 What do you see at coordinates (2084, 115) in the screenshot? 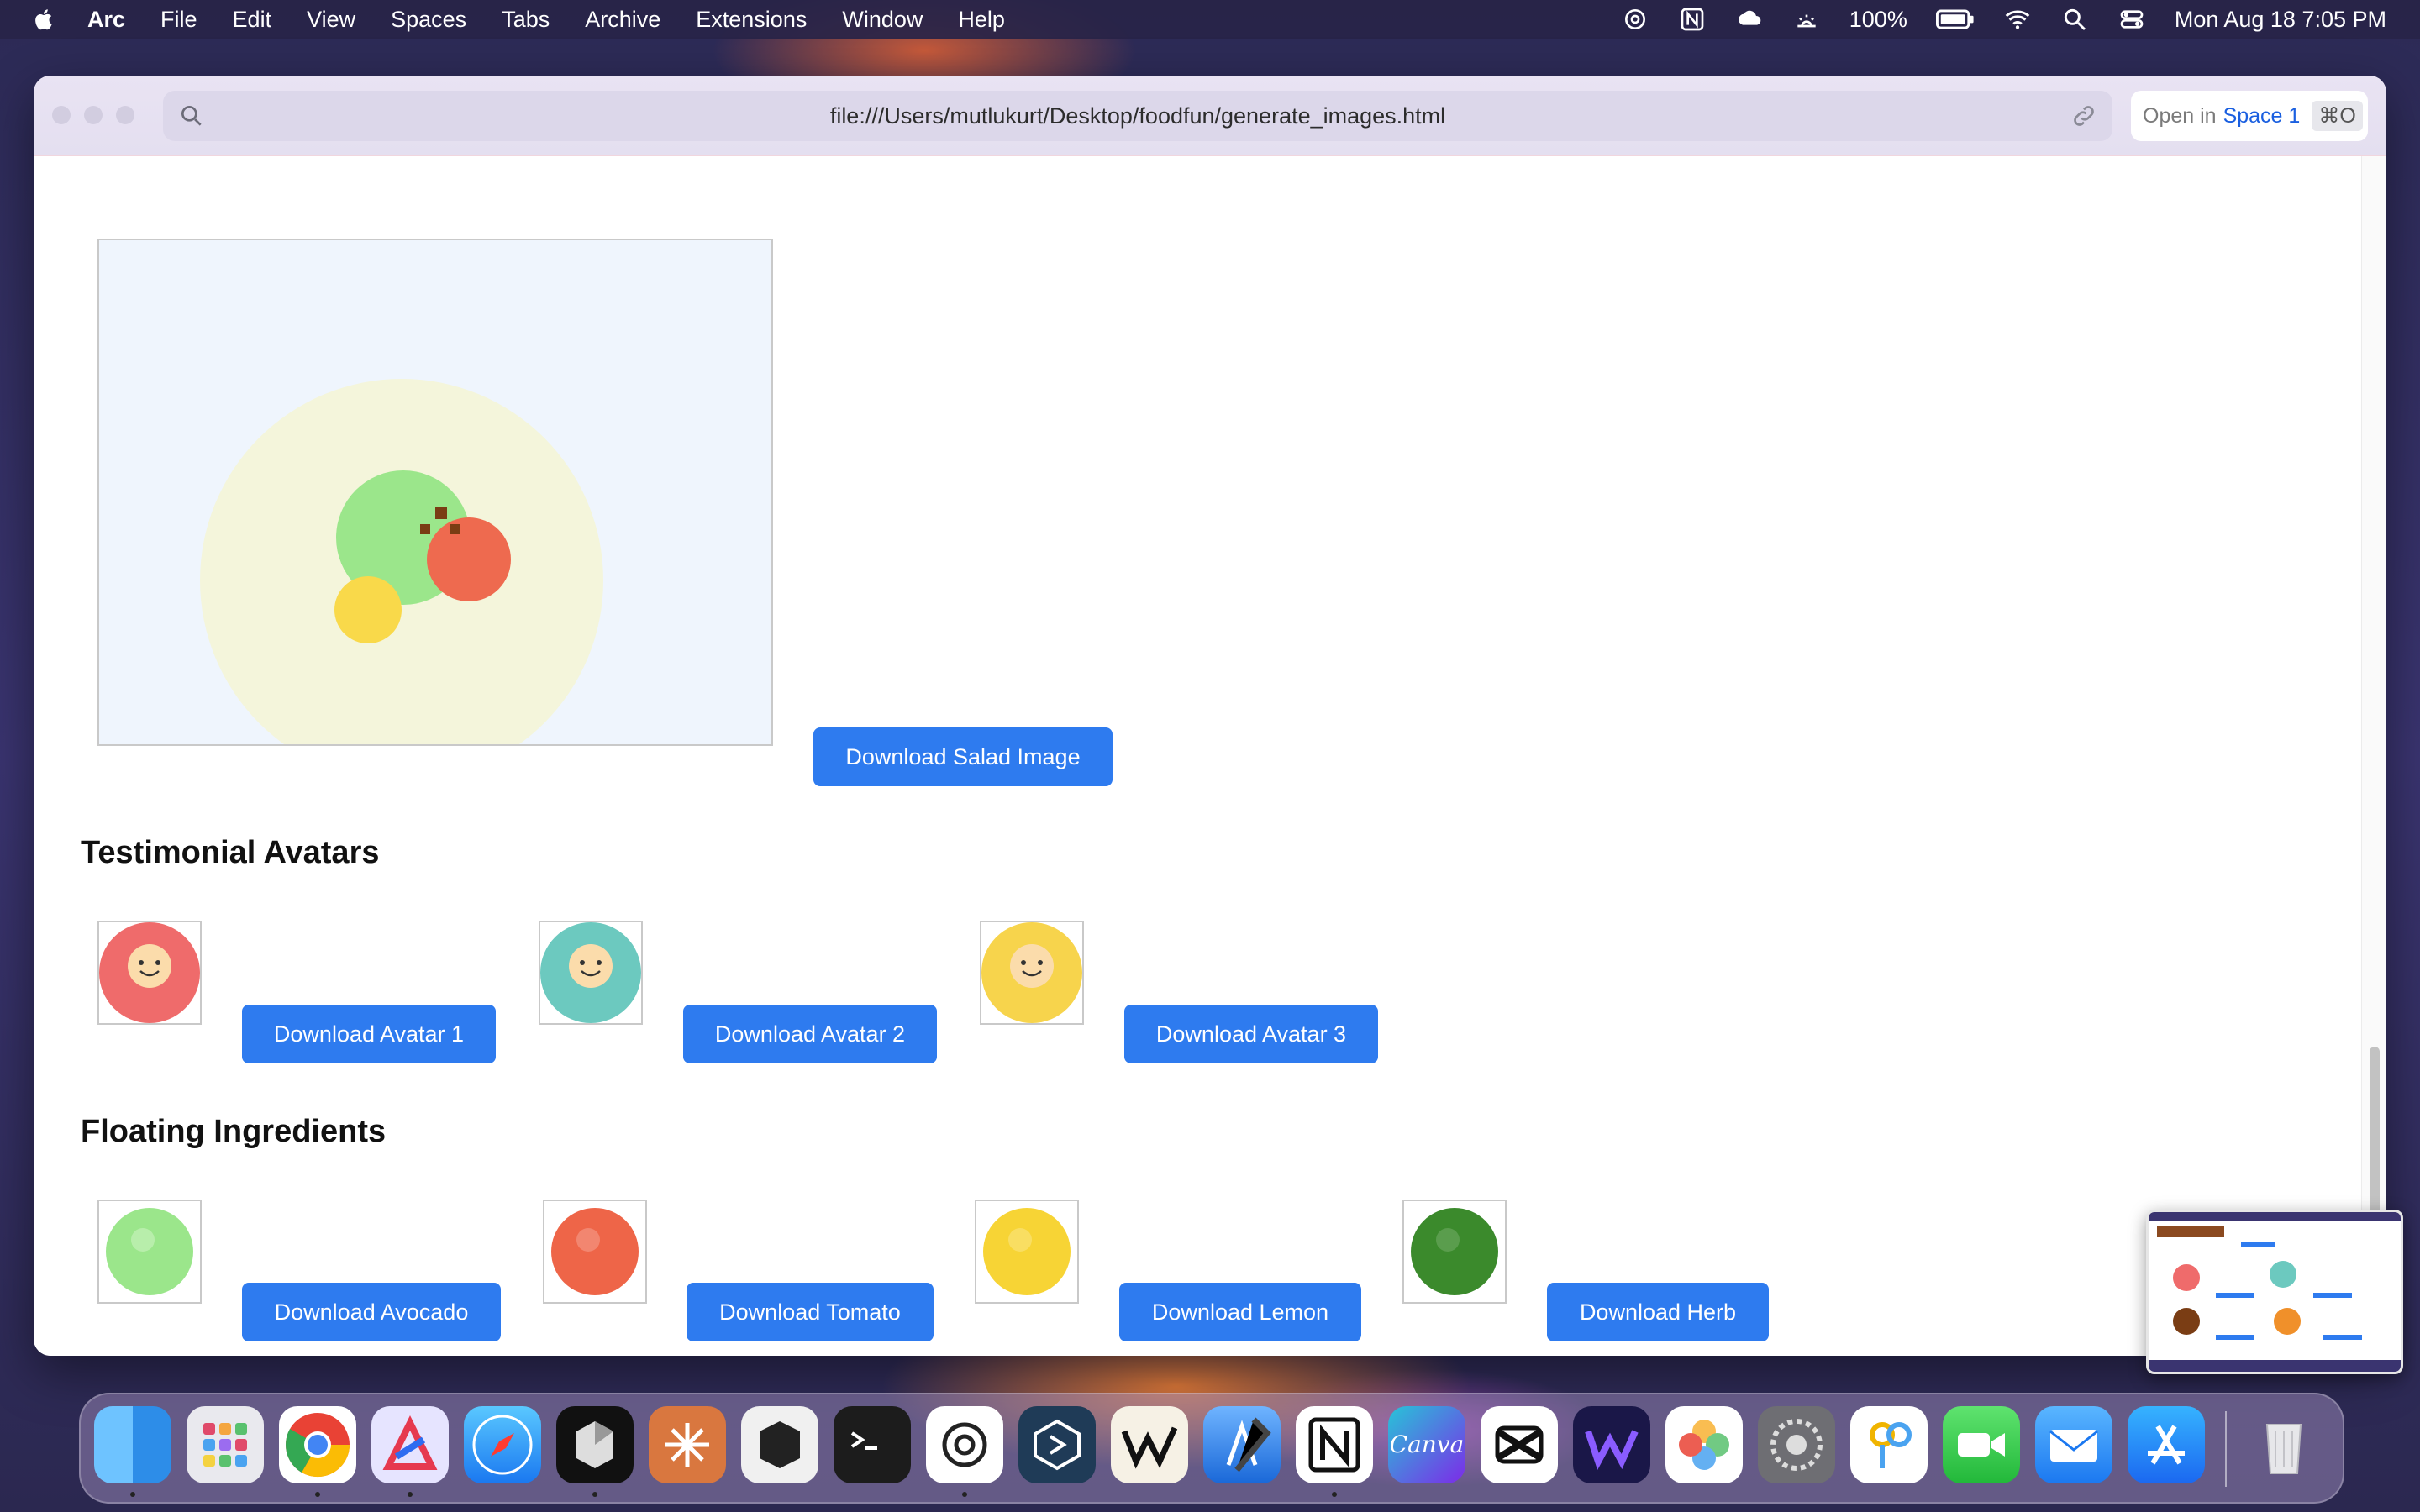
I see `copy-link-icon` at bounding box center [2084, 115].